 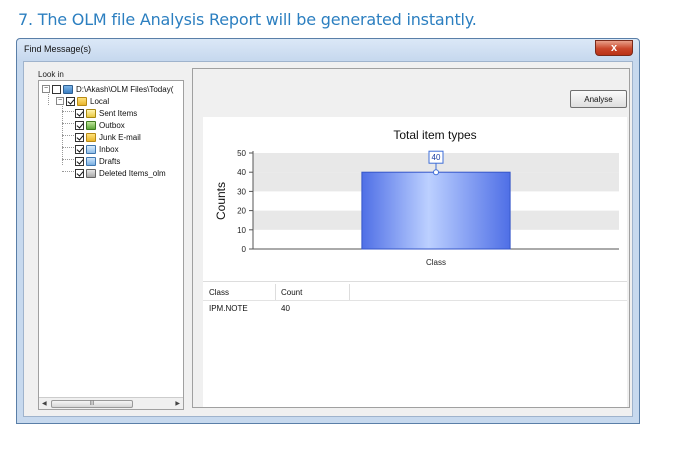 I want to click on close-button: x, so click(x=614, y=48).